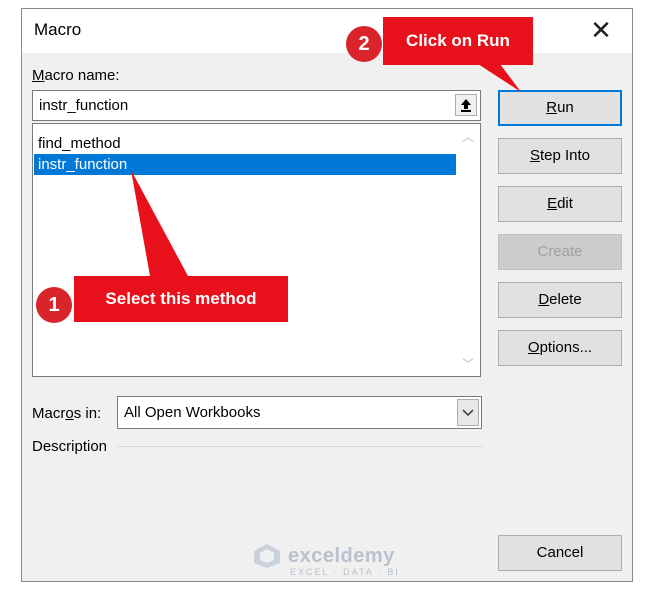  I want to click on run-button: Run, so click(560, 108).